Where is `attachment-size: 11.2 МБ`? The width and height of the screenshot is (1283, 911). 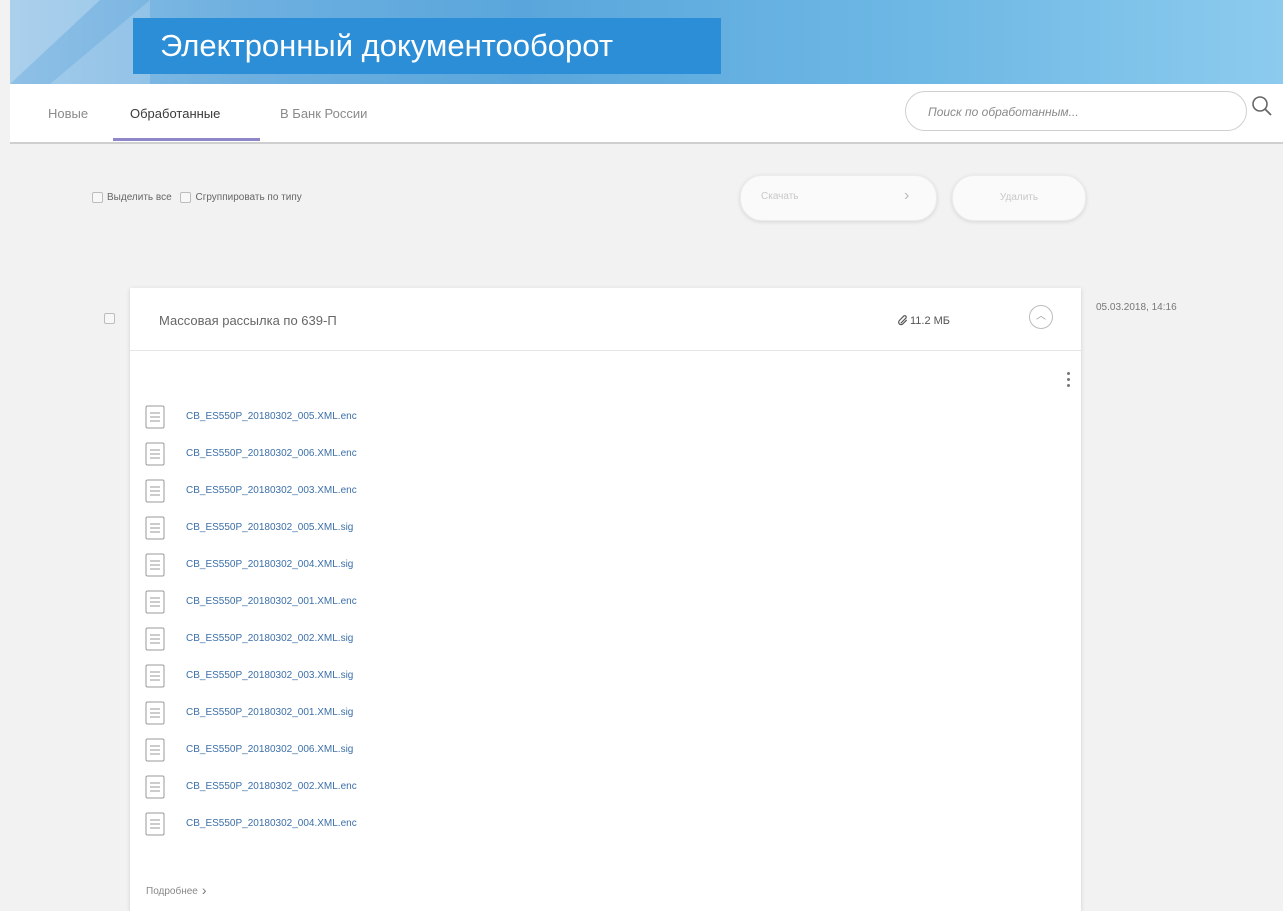
attachment-size: 11.2 МБ is located at coordinates (924, 321).